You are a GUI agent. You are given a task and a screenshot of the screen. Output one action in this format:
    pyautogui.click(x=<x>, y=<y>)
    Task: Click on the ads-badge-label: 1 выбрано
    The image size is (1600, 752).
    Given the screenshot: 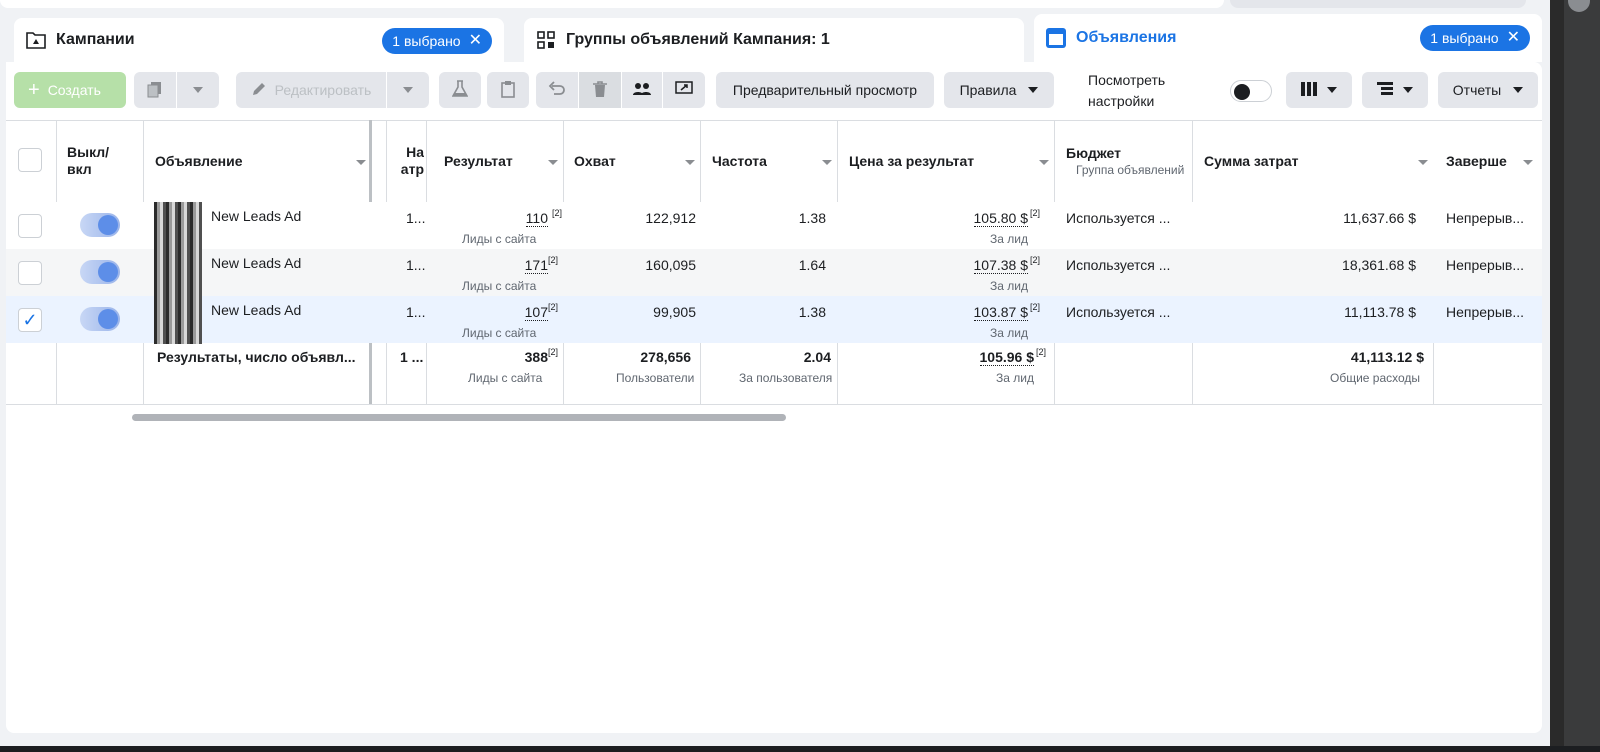 What is the action you would take?
    pyautogui.click(x=1464, y=38)
    